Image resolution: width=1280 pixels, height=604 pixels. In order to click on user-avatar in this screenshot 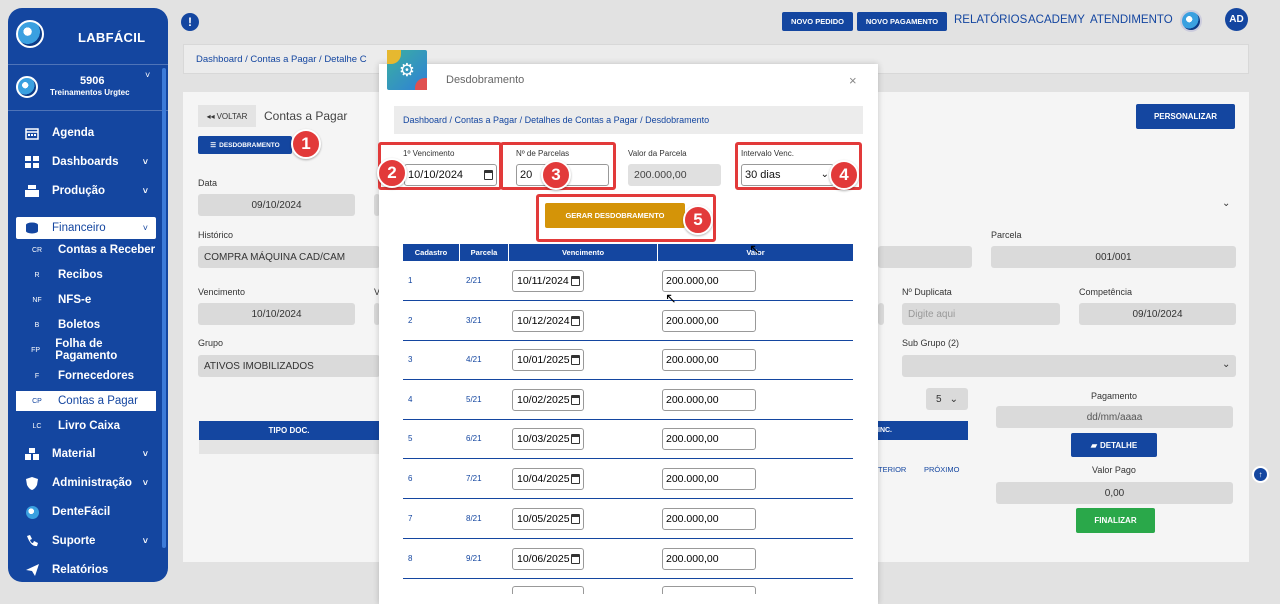, I will do `click(27, 87)`.